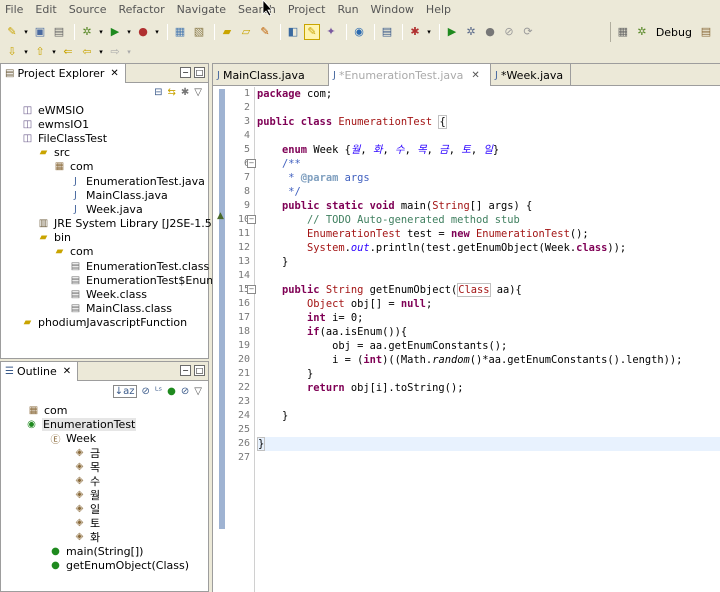 This screenshot has width=720, height=592. I want to click on tree-item: ▰ bin, so click(54, 237).